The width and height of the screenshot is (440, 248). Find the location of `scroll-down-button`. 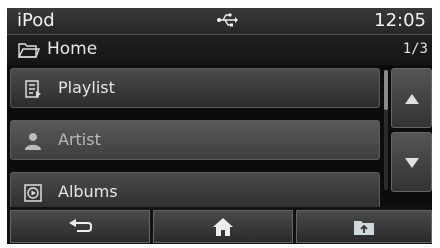

scroll-down-button is located at coordinates (411, 162).